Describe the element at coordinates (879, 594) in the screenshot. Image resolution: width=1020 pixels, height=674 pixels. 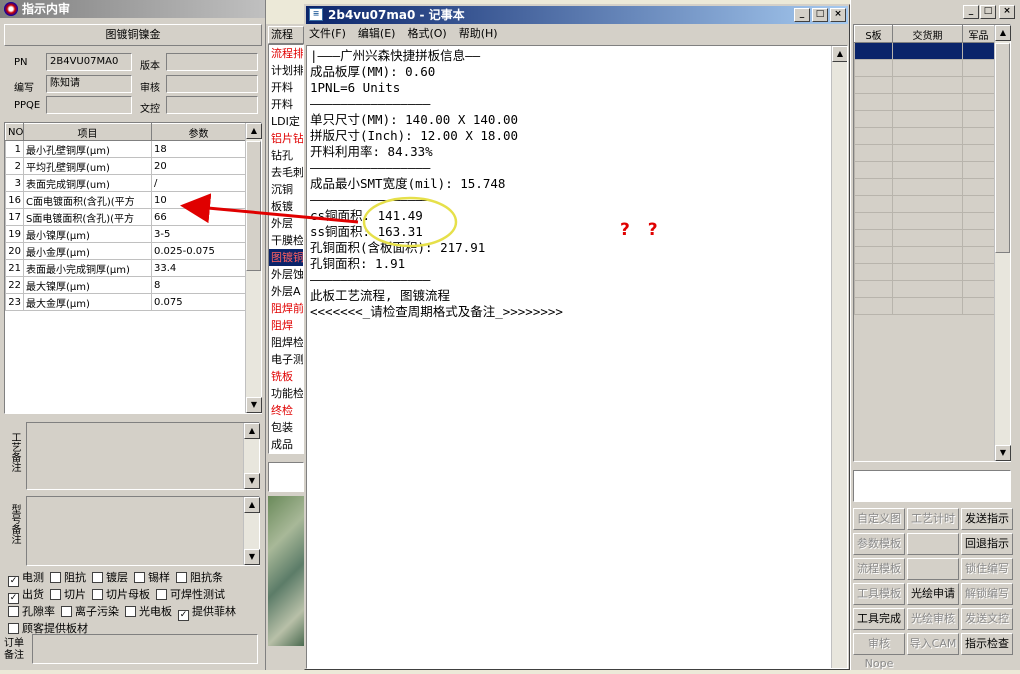
I see `action-button: 工具模板` at that location.